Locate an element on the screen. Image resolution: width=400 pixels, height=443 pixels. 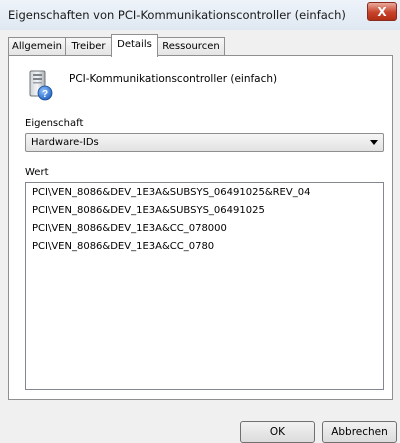
list-item: PCI\VEN_8086&DEV_1E3A&CC_078000 is located at coordinates (129, 228).